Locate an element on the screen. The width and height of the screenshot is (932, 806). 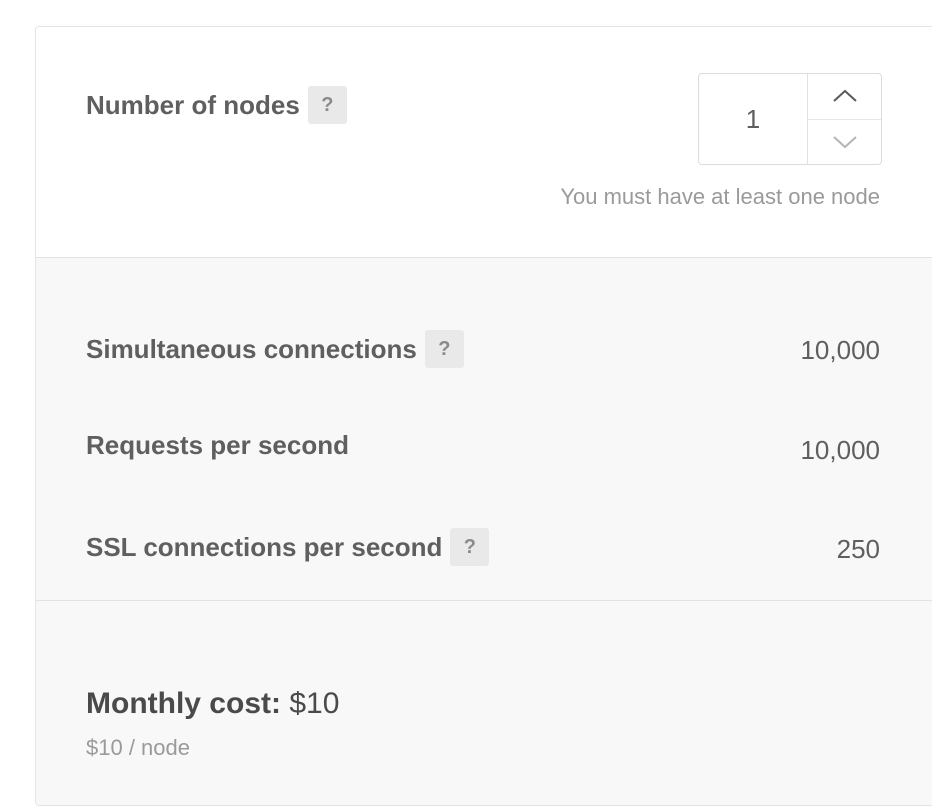
monthly-cost-value: $10 is located at coordinates (314, 703).